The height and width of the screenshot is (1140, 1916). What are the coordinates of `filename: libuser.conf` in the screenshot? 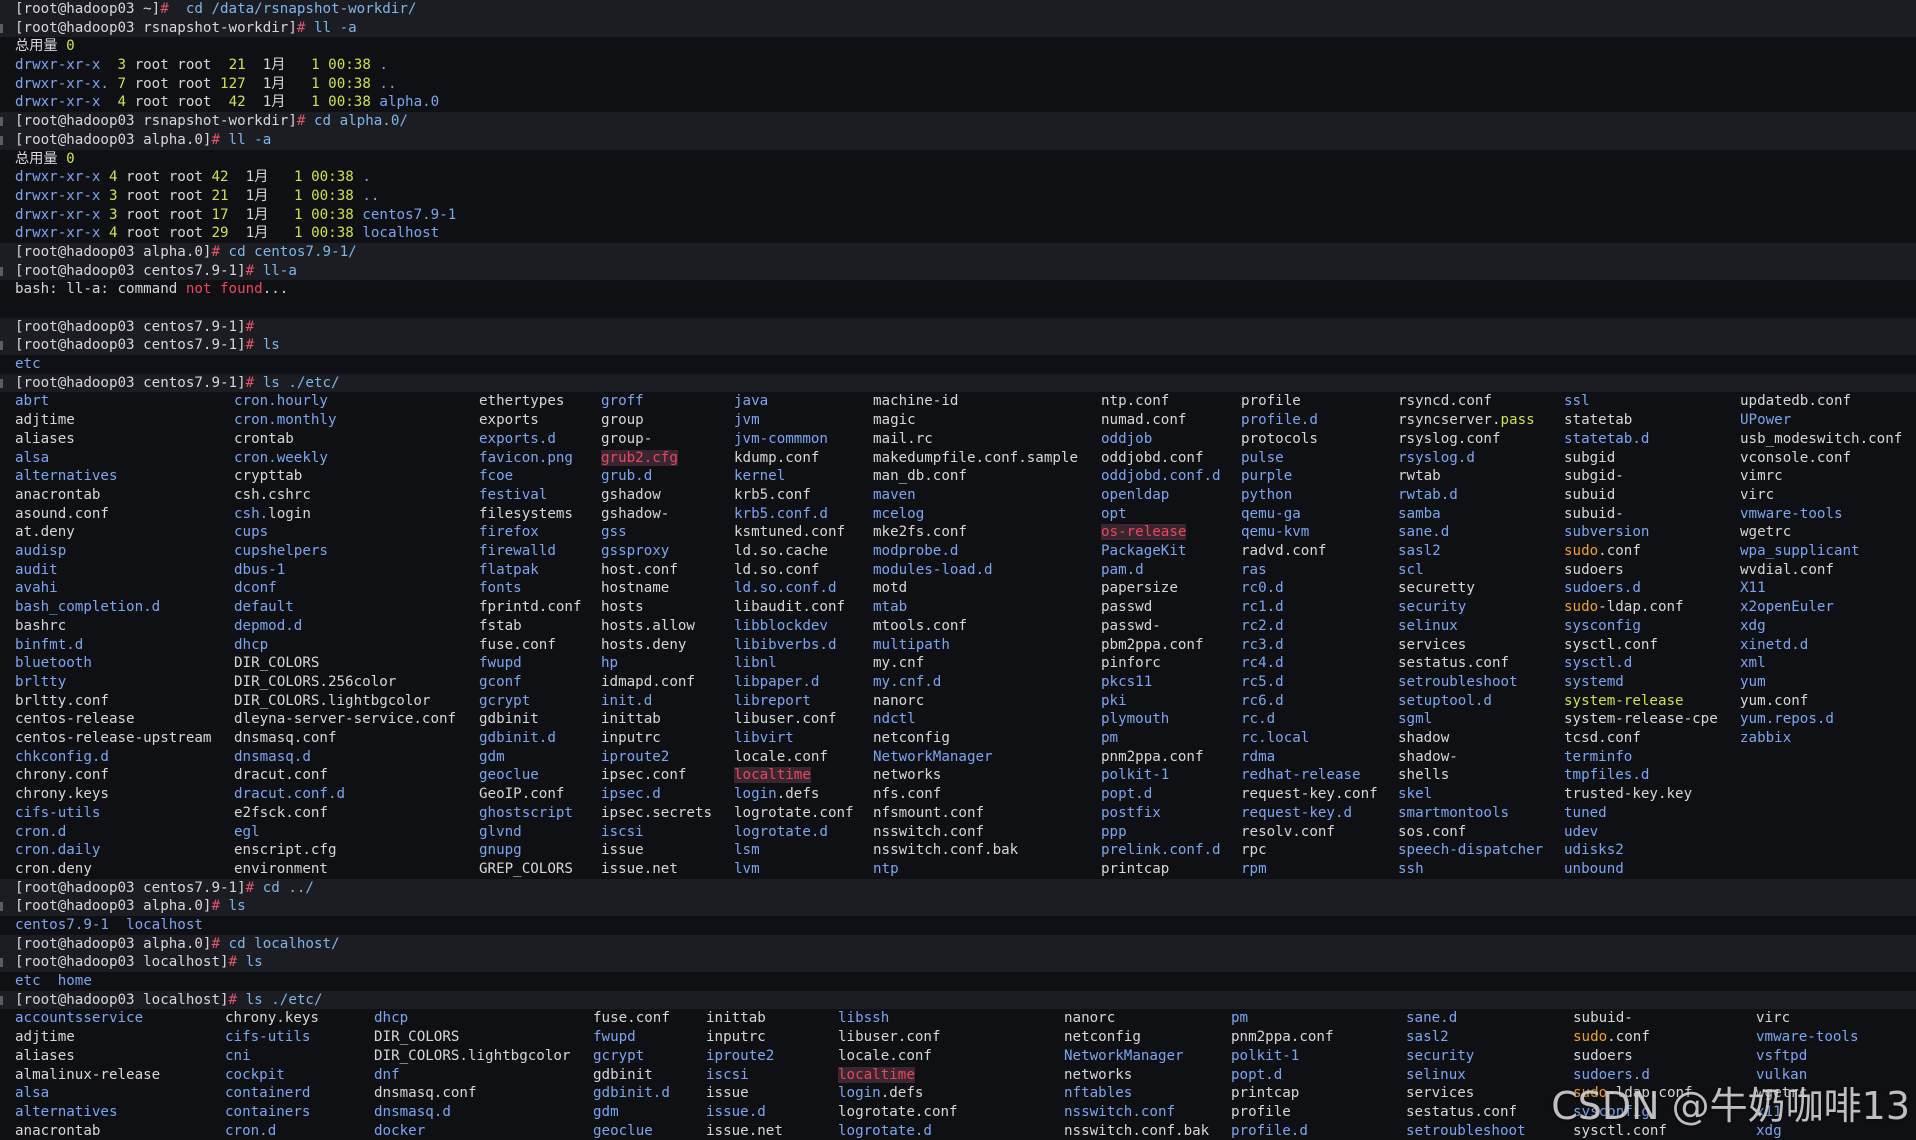 It's located at (889, 1037).